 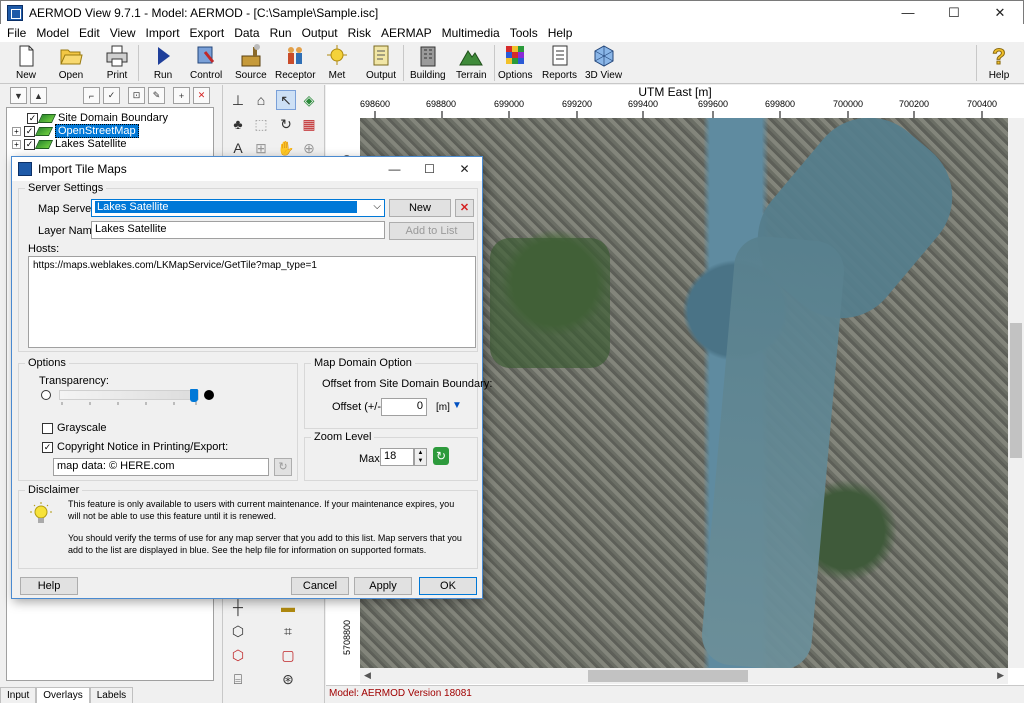 I want to click on horizontal-scrollbar: ◀ ▶, so click(x=684, y=676).